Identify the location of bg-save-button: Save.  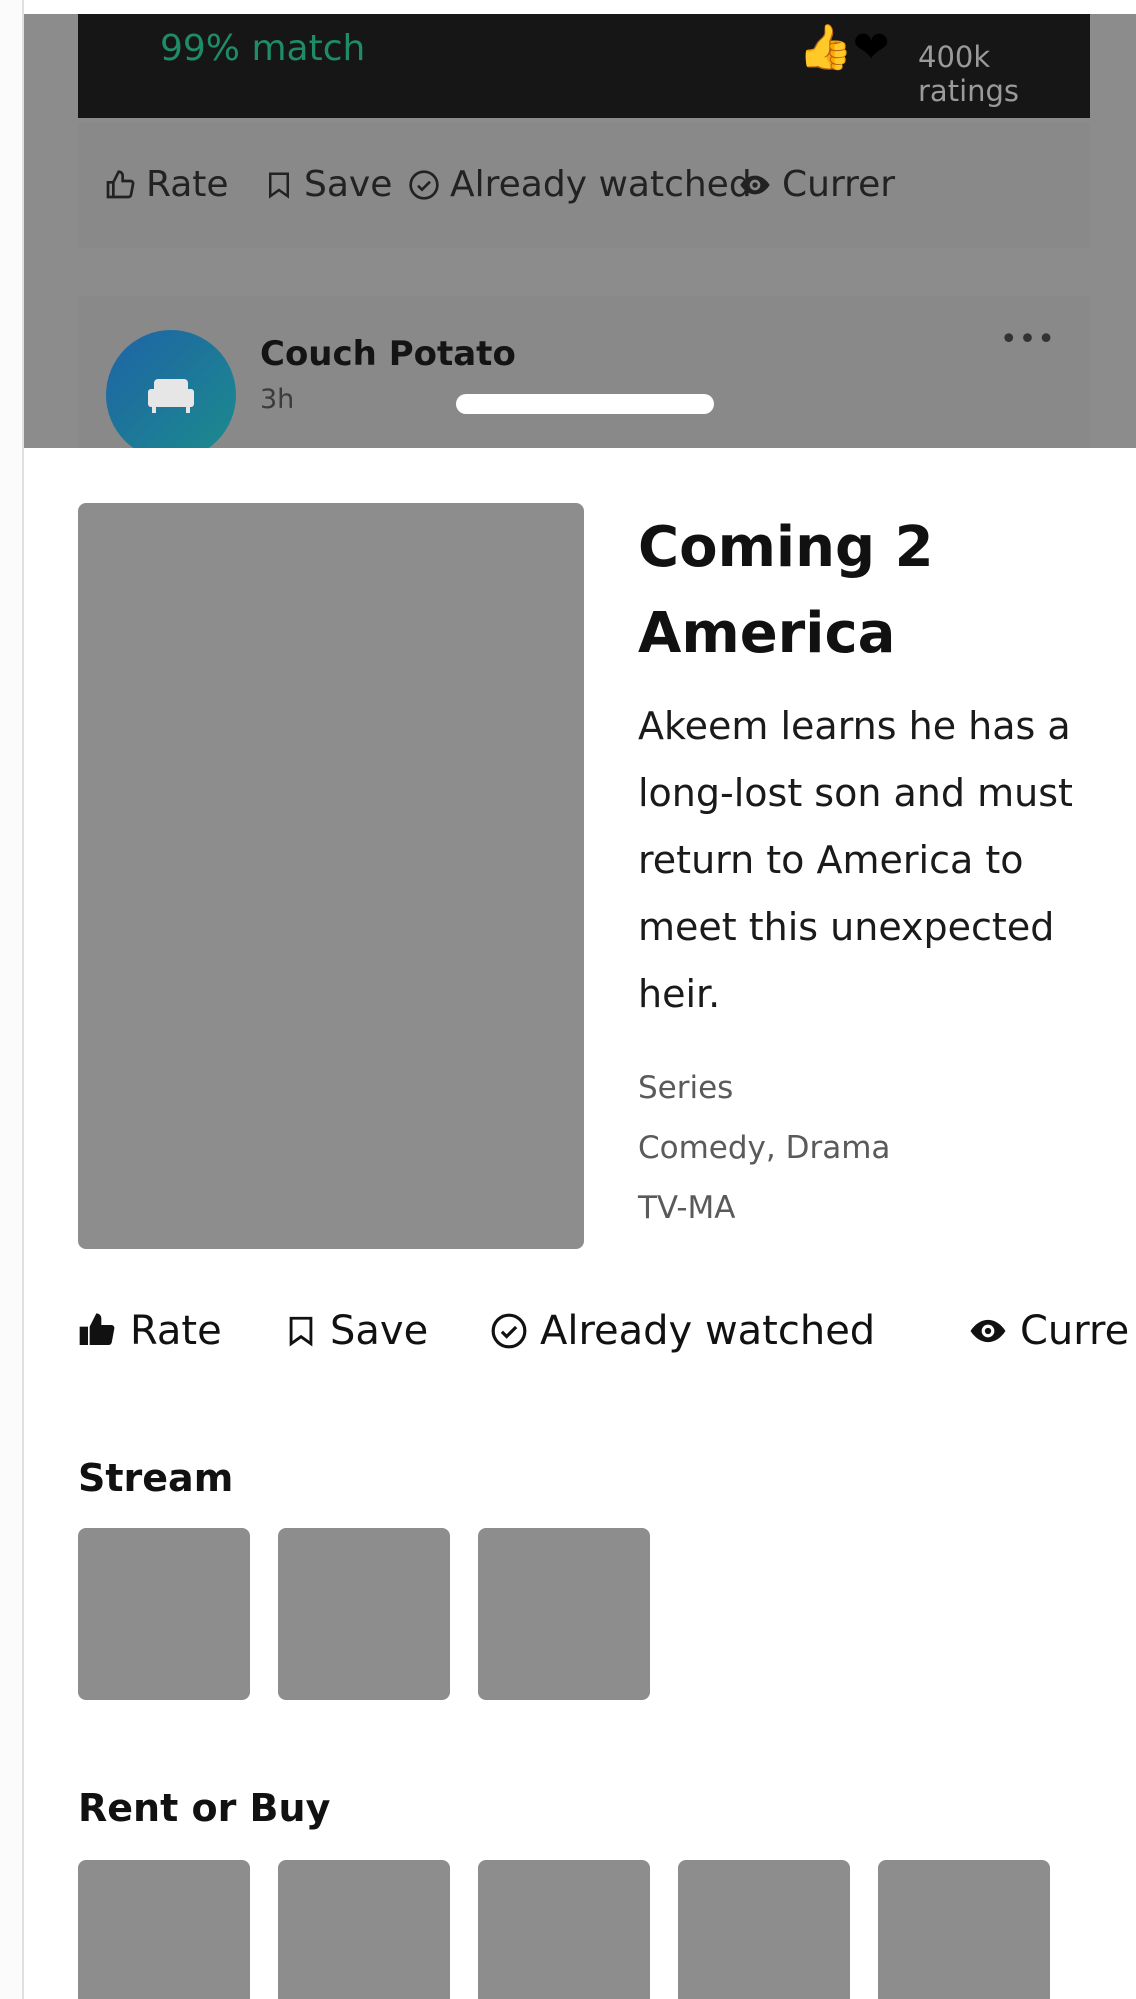
(328, 184).